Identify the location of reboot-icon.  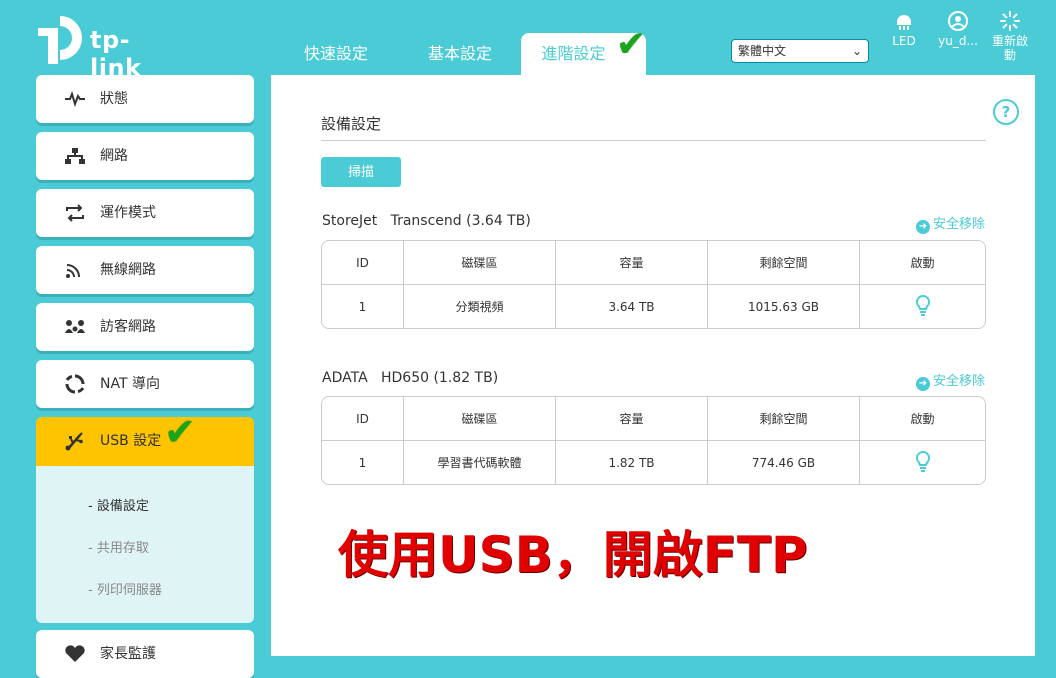
(1010, 21).